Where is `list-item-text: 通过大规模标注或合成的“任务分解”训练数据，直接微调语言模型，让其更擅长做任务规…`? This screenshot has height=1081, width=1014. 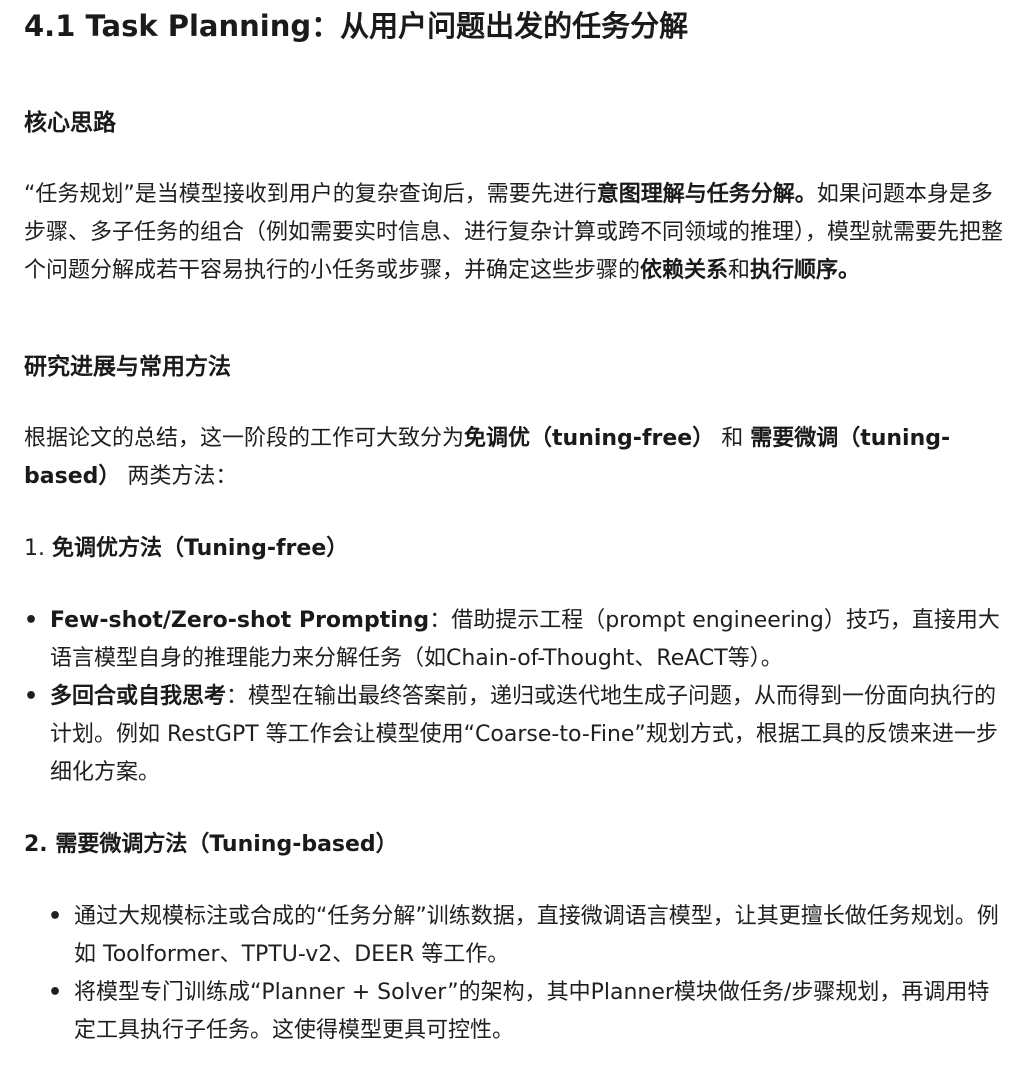
list-item-text: 通过大规模标注或合成的“任务分解”训练数据，直接微调语言模型，让其更擅长做任务规… is located at coordinates (536, 935).